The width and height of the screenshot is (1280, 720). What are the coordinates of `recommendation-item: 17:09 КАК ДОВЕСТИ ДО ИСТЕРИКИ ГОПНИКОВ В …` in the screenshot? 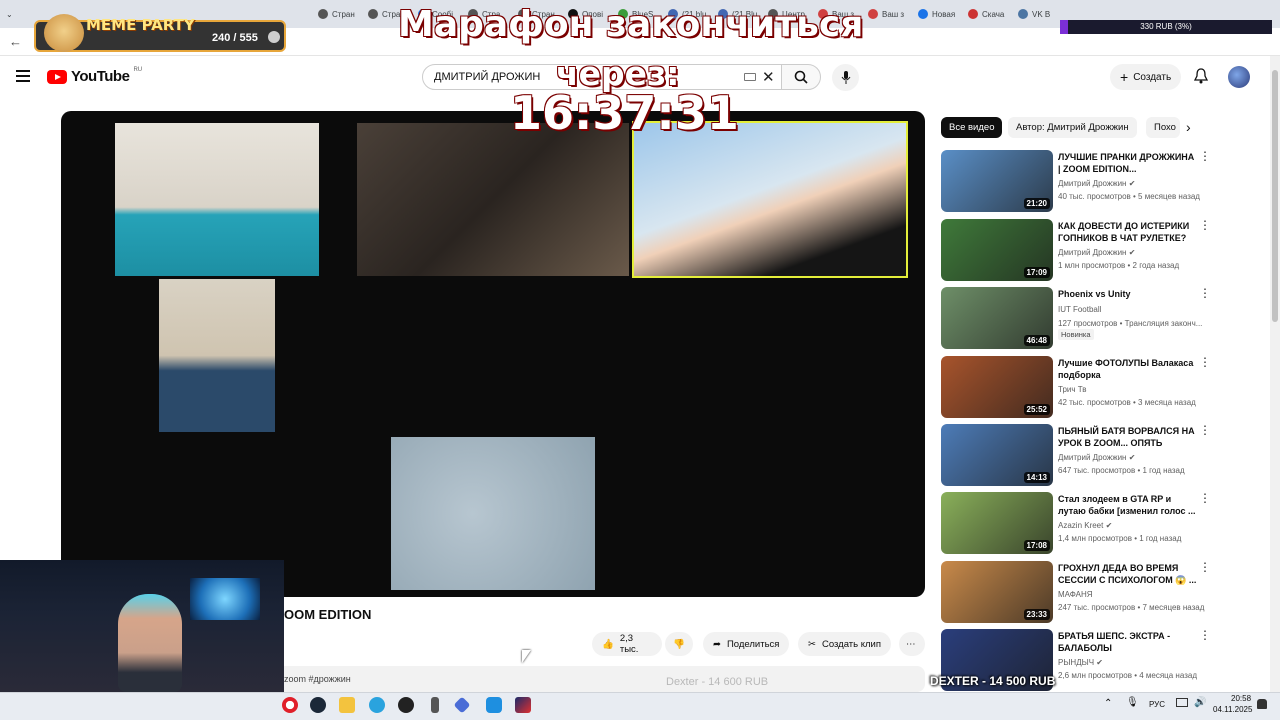 It's located at (1091, 250).